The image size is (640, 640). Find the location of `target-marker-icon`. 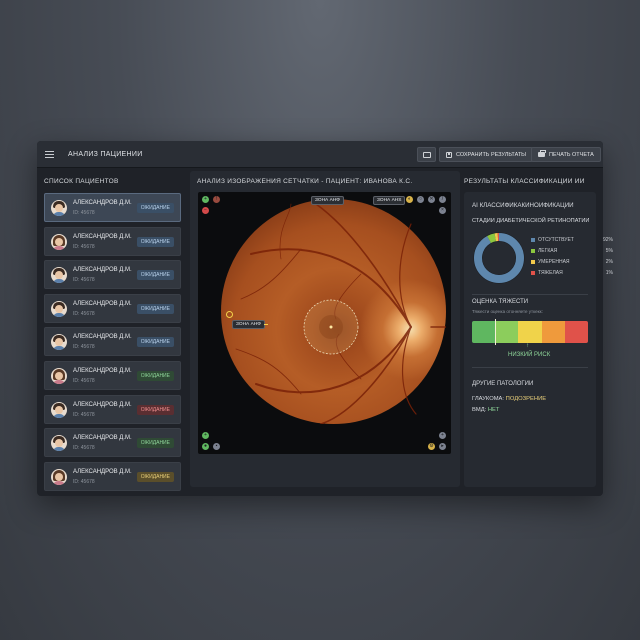

target-marker-icon is located at coordinates (229, 314).